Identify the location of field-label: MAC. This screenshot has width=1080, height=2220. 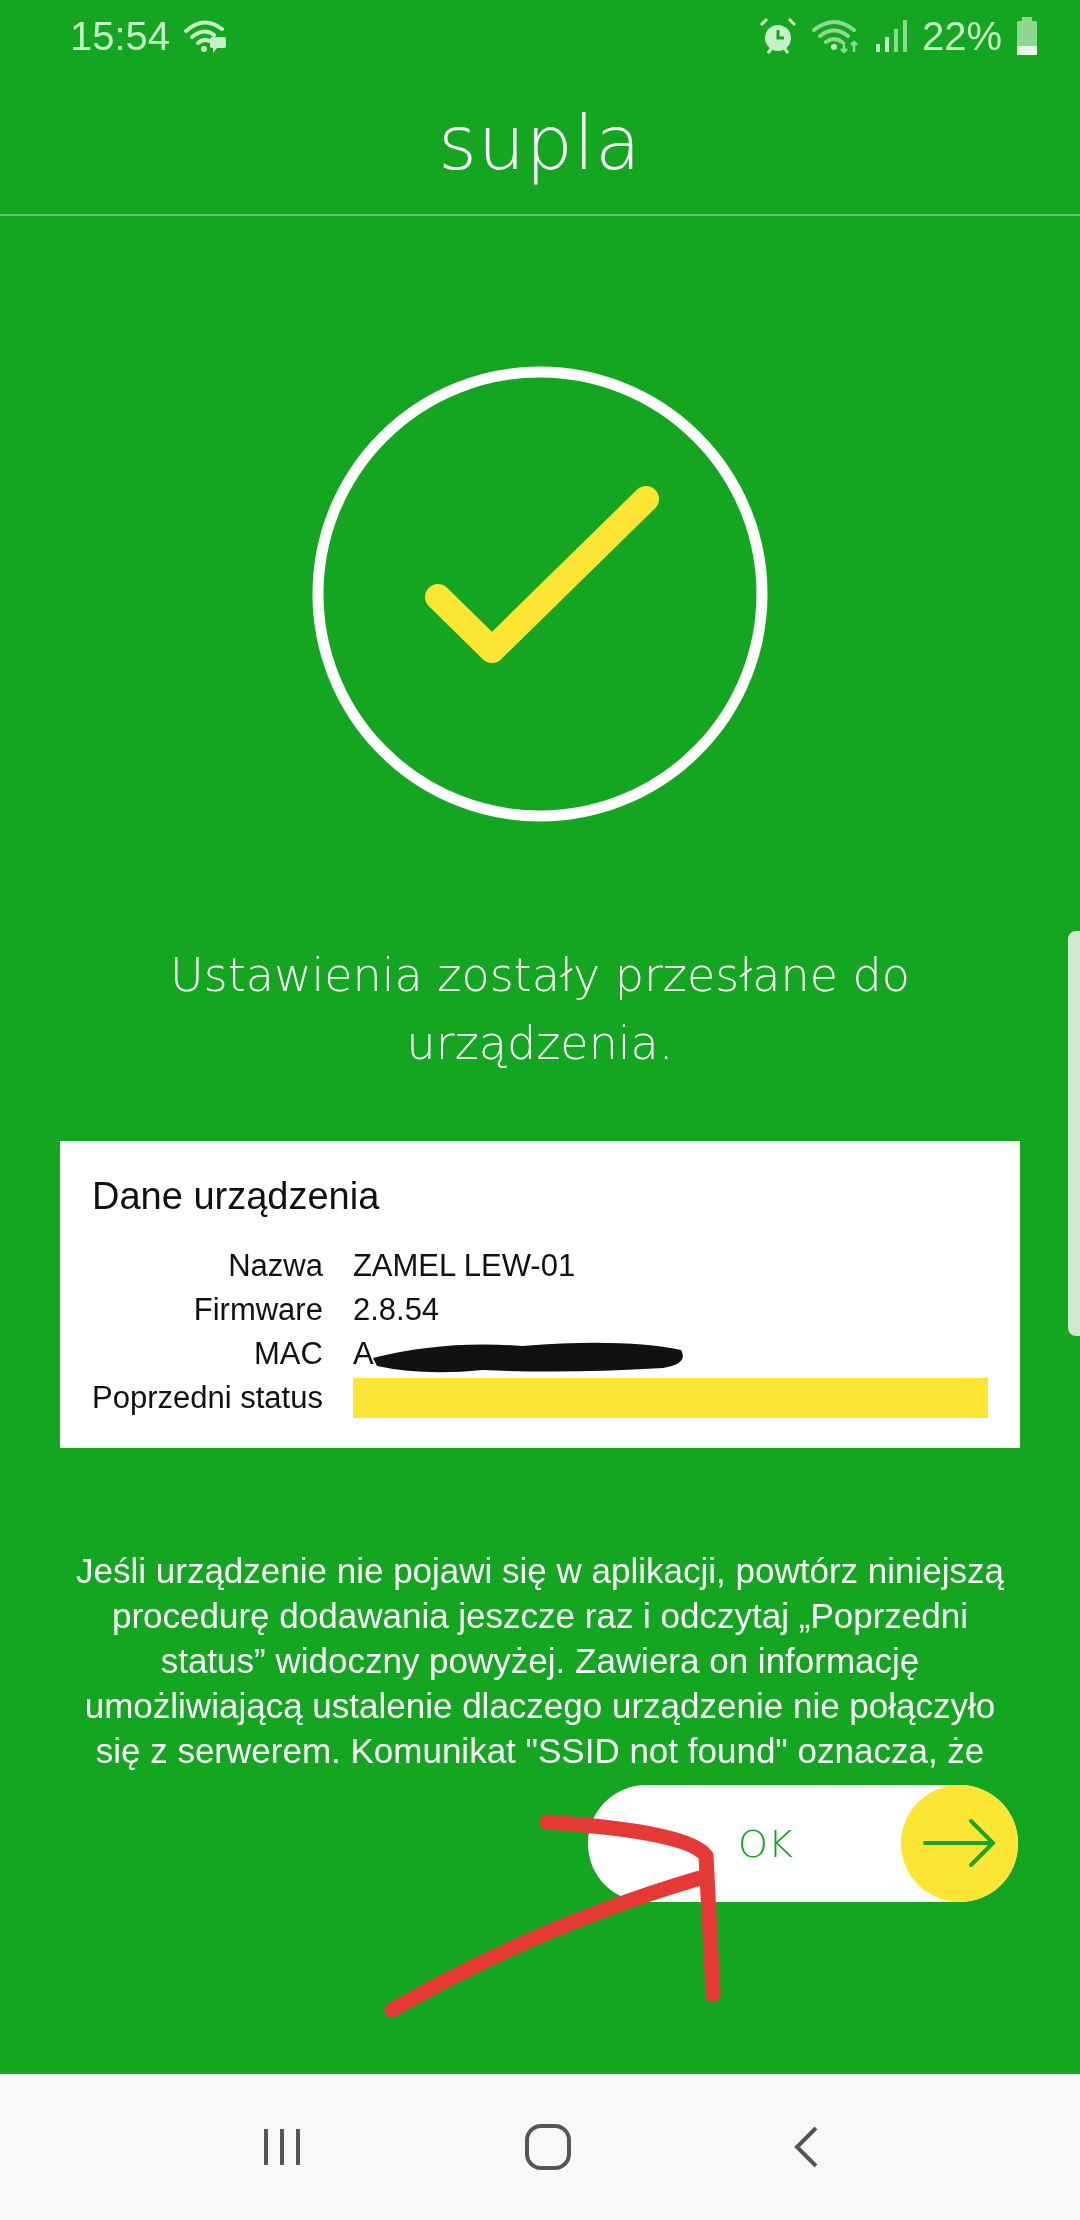
(288, 1354).